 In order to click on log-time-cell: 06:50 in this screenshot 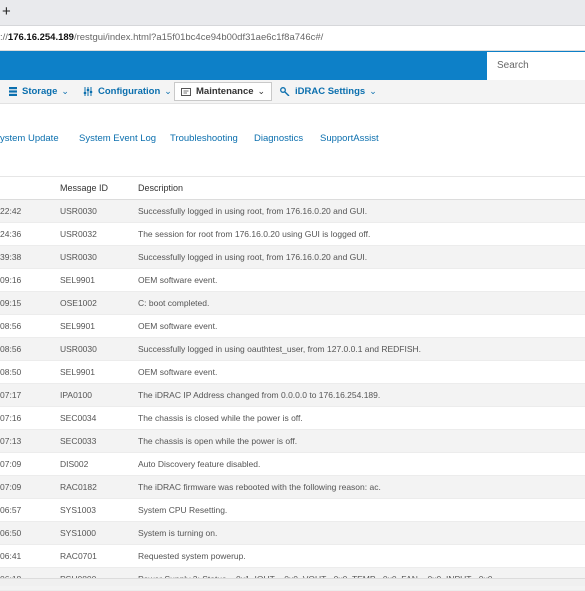, I will do `click(11, 533)`.